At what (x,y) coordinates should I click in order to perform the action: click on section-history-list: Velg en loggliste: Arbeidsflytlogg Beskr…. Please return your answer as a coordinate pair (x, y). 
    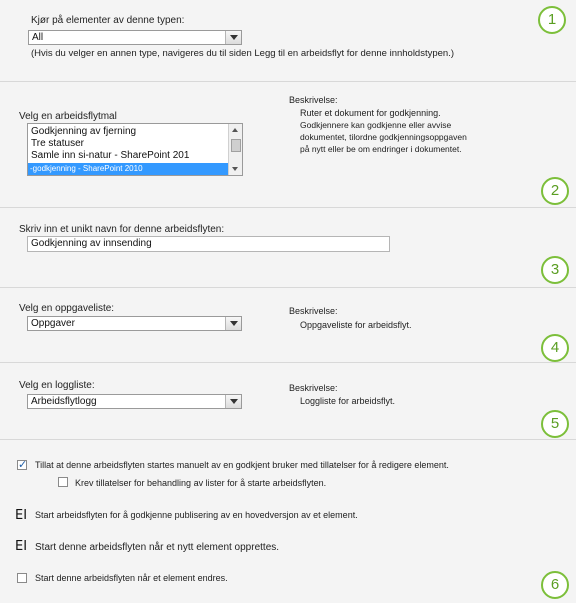
    Looking at the image, I should click on (288, 401).